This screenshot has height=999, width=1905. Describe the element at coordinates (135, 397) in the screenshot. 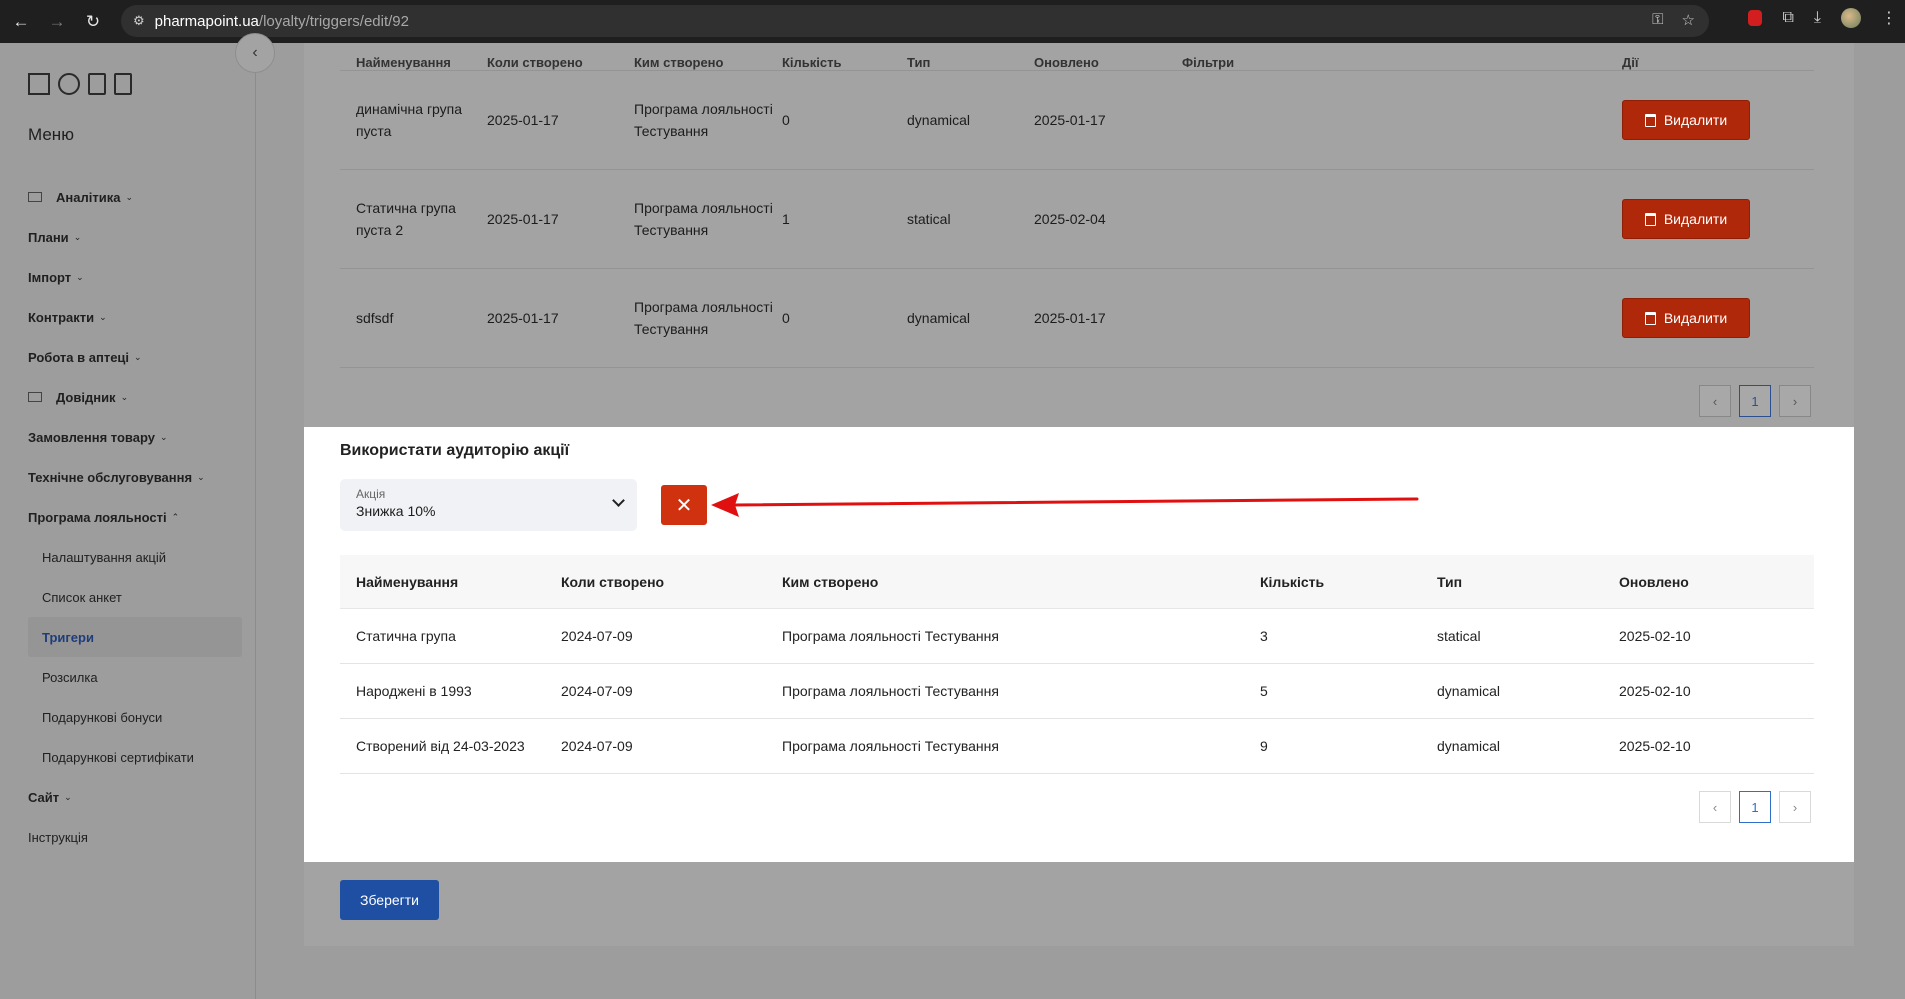

I see `sidebar-item-directory: Довідник ⌄` at that location.